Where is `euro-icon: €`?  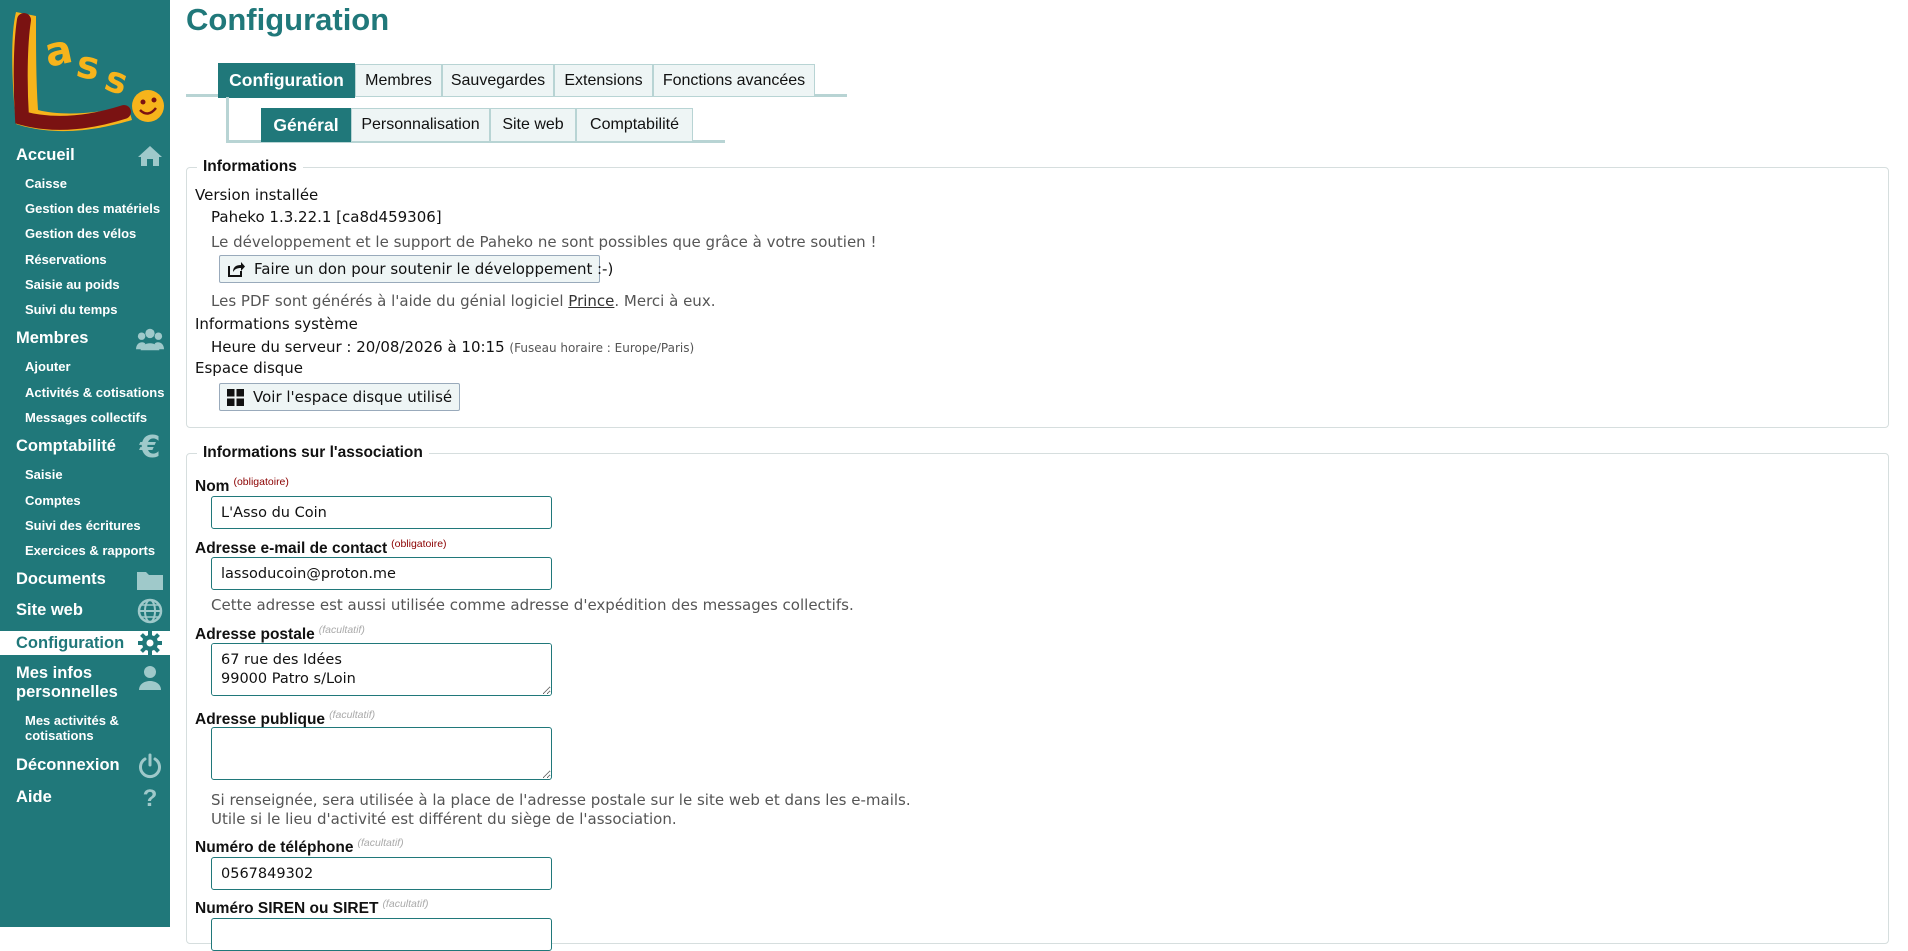
euro-icon: € is located at coordinates (150, 447).